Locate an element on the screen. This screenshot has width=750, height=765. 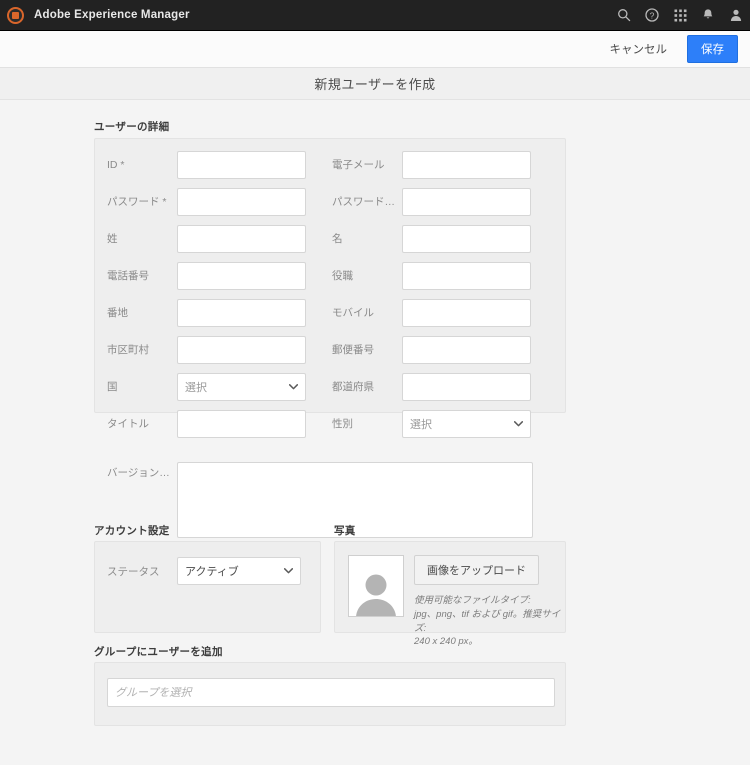
groups-panel is located at coordinates (330, 694).